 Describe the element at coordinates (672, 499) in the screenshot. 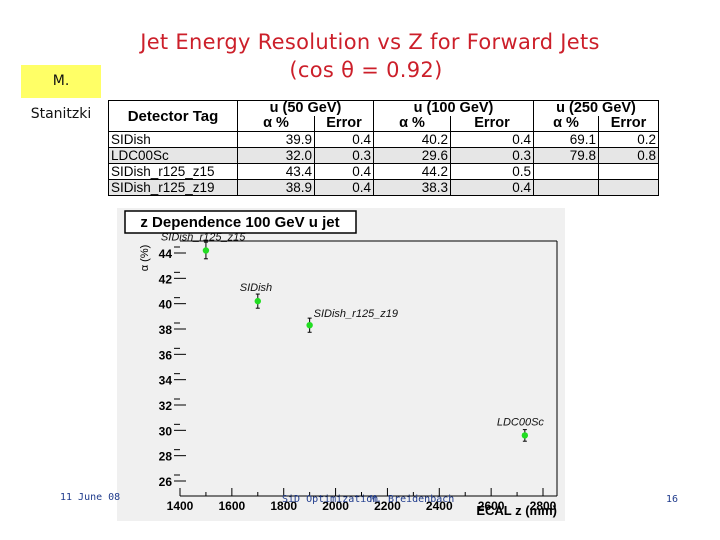

I see `page-number: 16` at that location.